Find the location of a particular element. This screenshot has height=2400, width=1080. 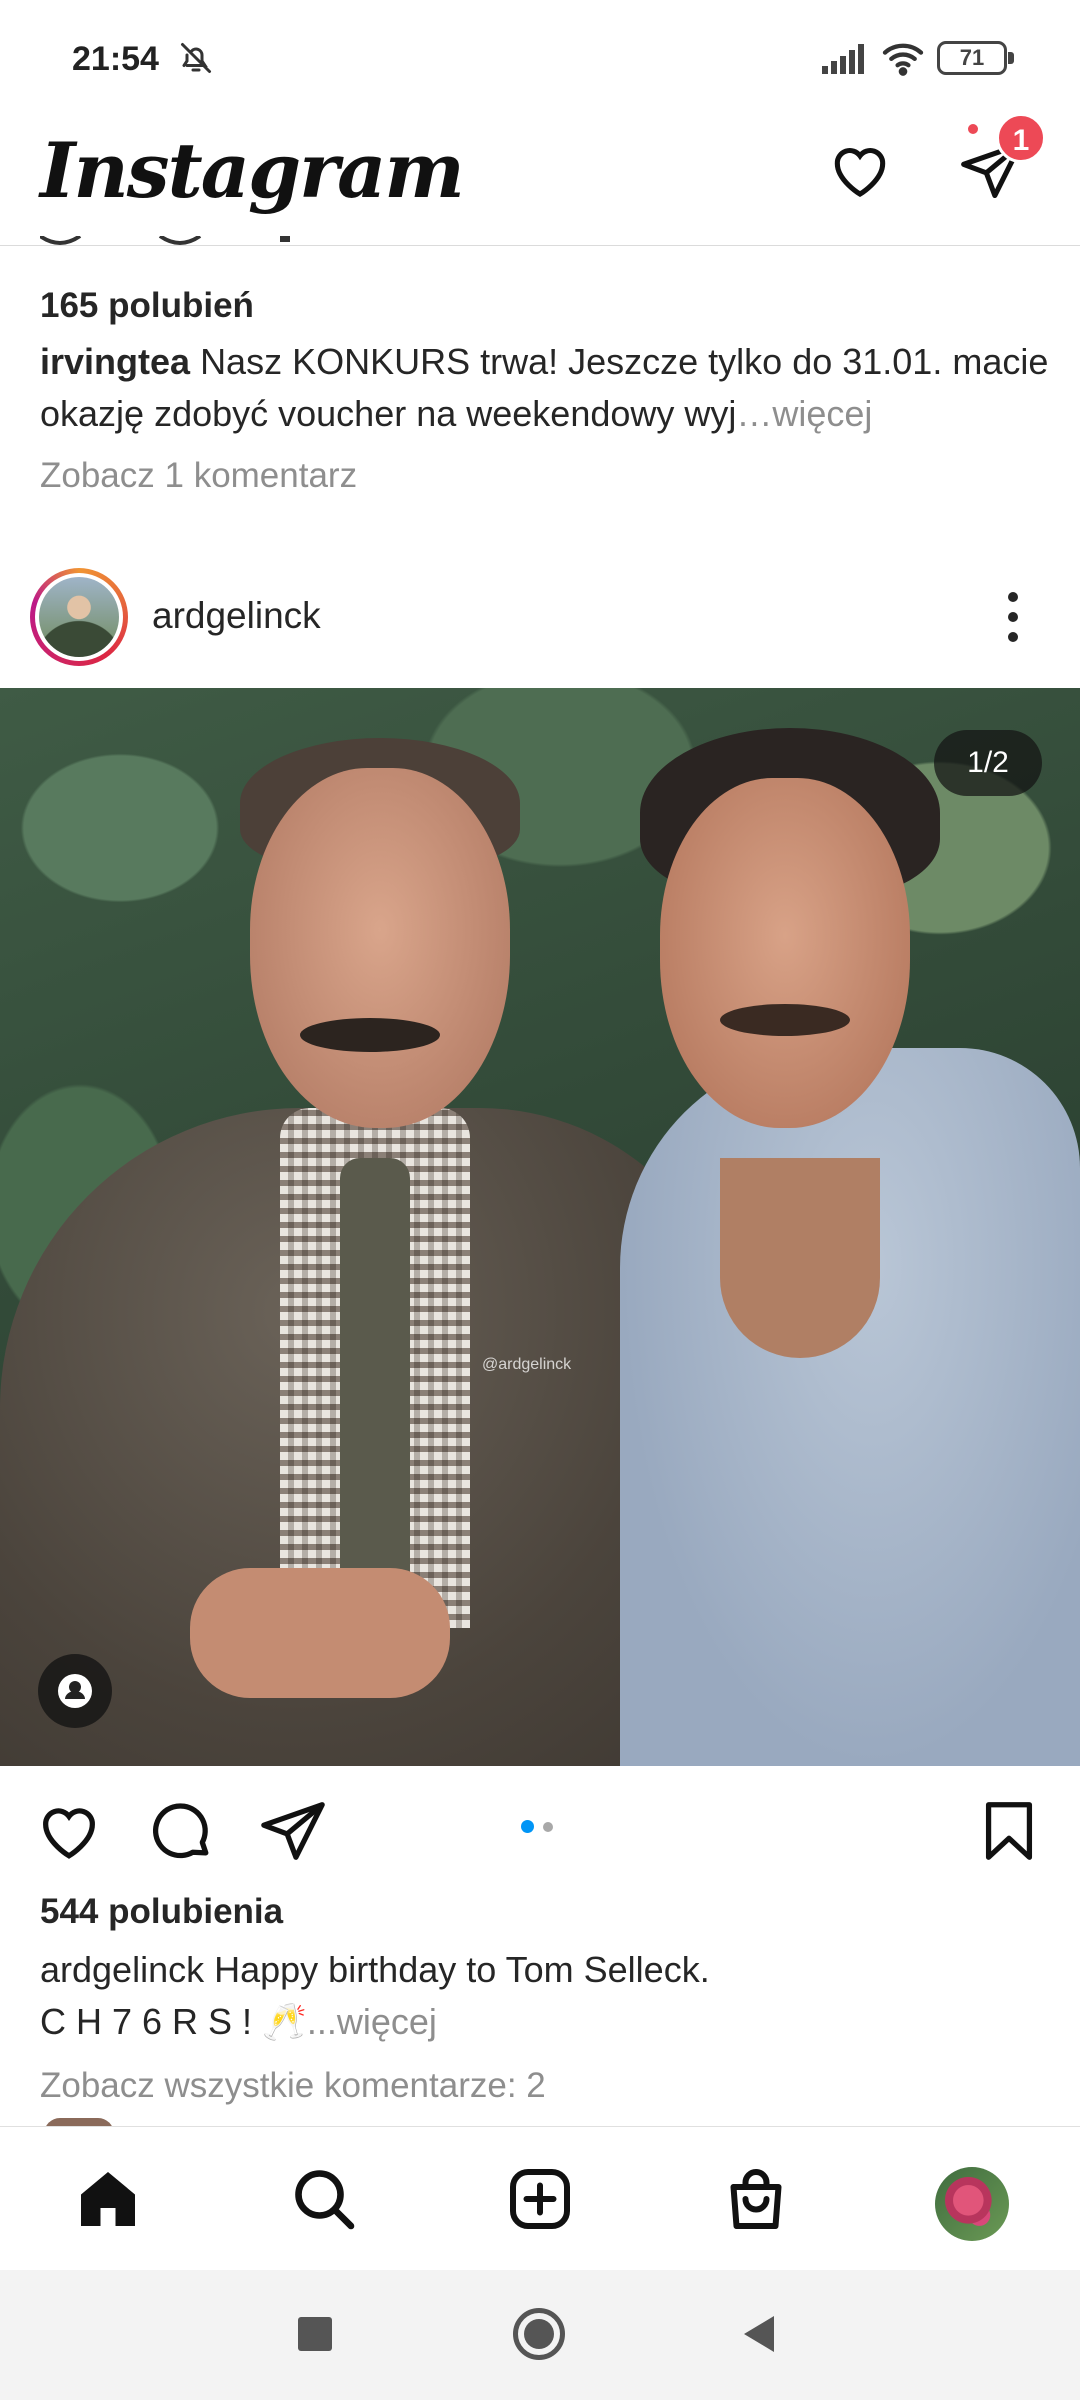

carousel-dot is located at coordinates (548, 1827).